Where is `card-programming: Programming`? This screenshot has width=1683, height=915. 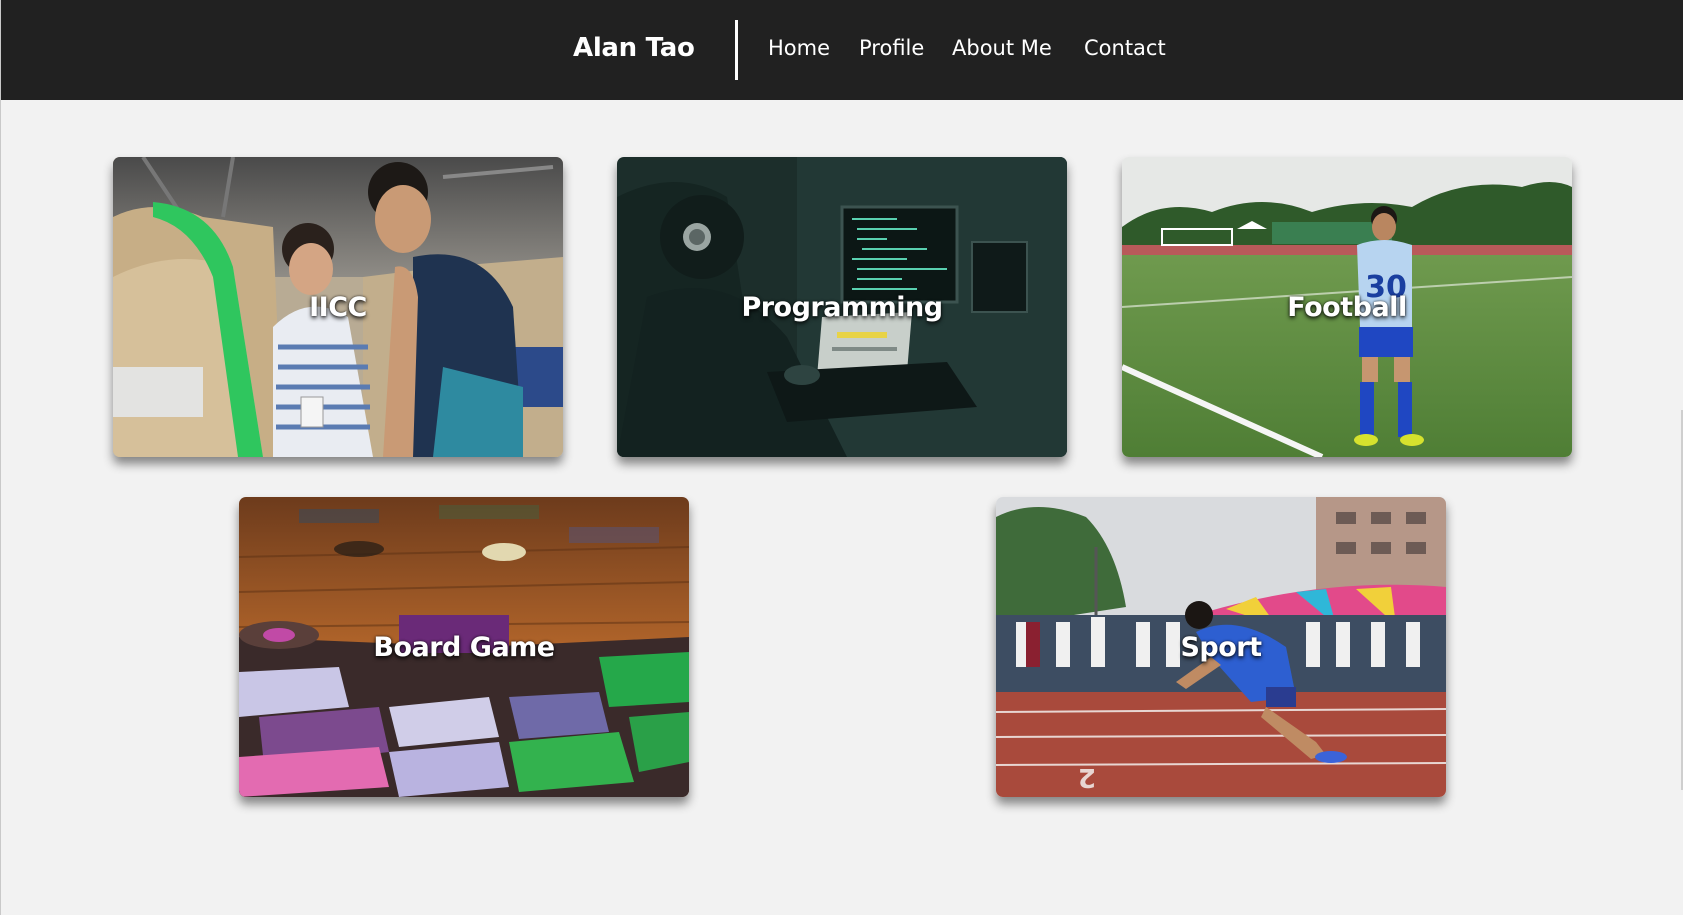
card-programming: Programming is located at coordinates (842, 307).